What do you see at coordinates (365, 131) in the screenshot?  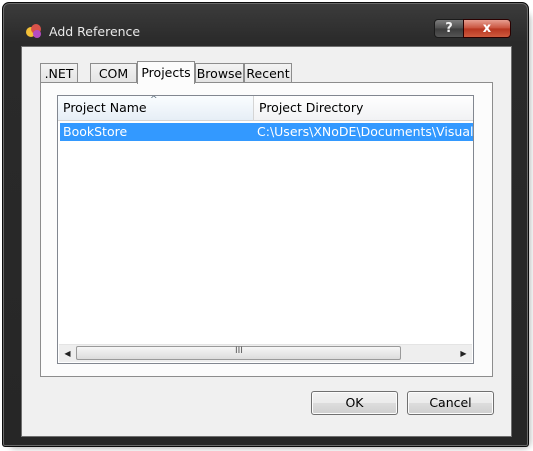 I see `project-directory-cell: C:\Users\XNoDE\Documents\Visual Studi` at bounding box center [365, 131].